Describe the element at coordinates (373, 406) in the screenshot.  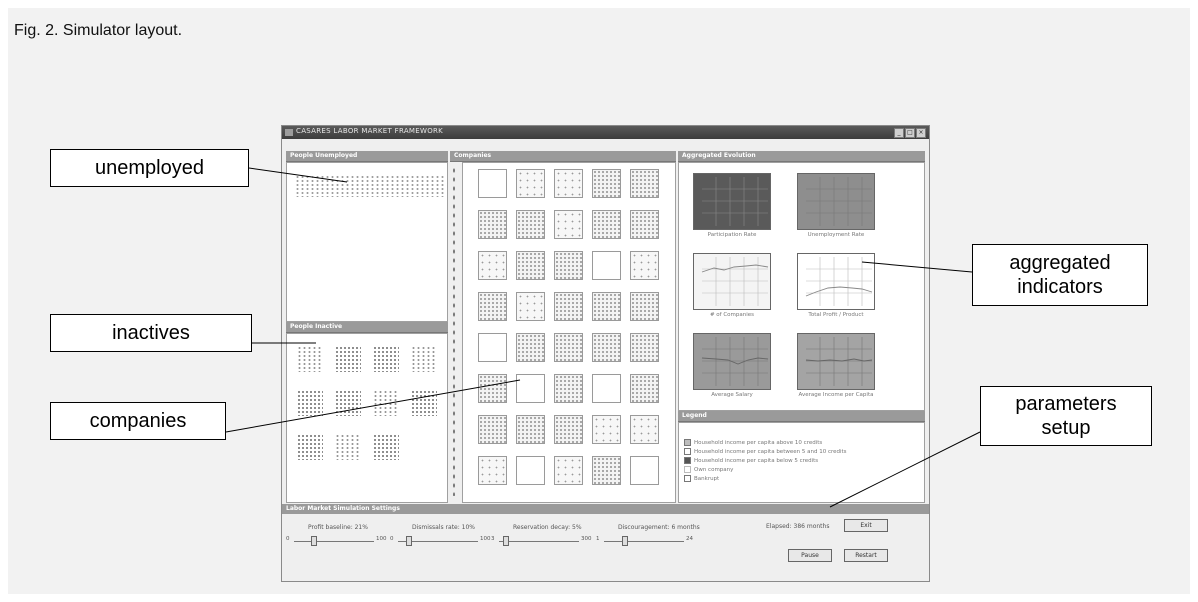
I see `leader-line-companies` at that location.